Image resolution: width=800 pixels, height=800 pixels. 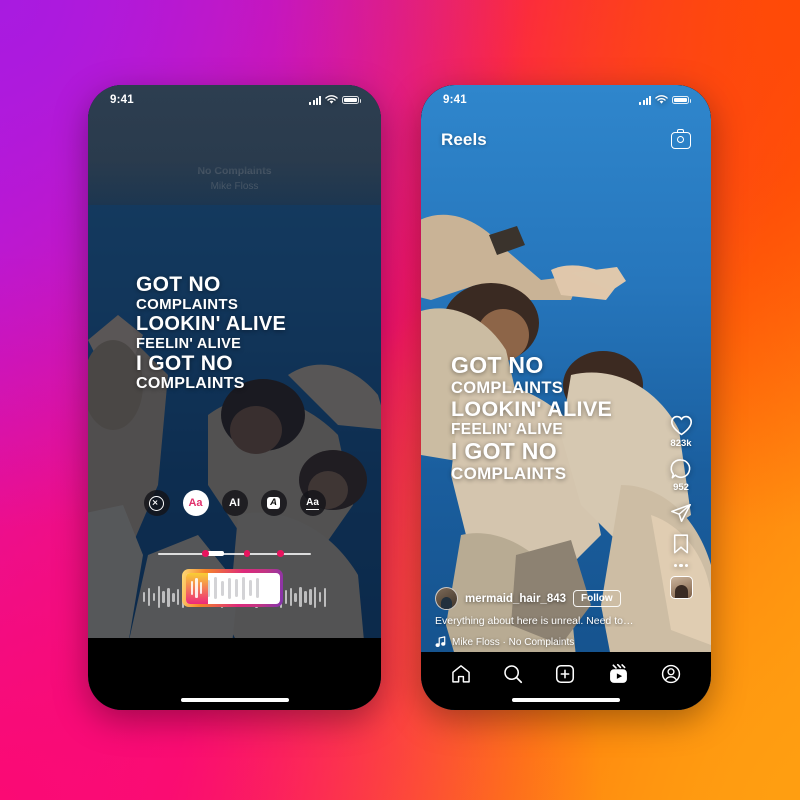 What do you see at coordinates (566, 140) in the screenshot?
I see `reels-top-bar: Reels` at bounding box center [566, 140].